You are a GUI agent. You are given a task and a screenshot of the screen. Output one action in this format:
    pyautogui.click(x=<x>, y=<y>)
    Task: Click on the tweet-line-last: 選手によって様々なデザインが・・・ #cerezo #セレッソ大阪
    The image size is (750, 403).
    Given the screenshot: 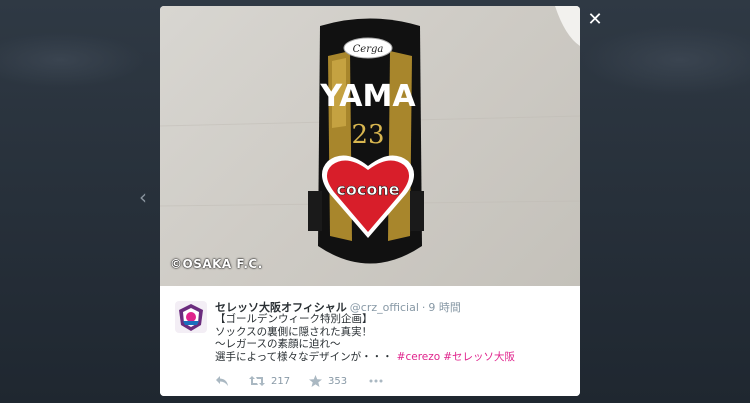 What is the action you would take?
    pyautogui.click(x=365, y=357)
    